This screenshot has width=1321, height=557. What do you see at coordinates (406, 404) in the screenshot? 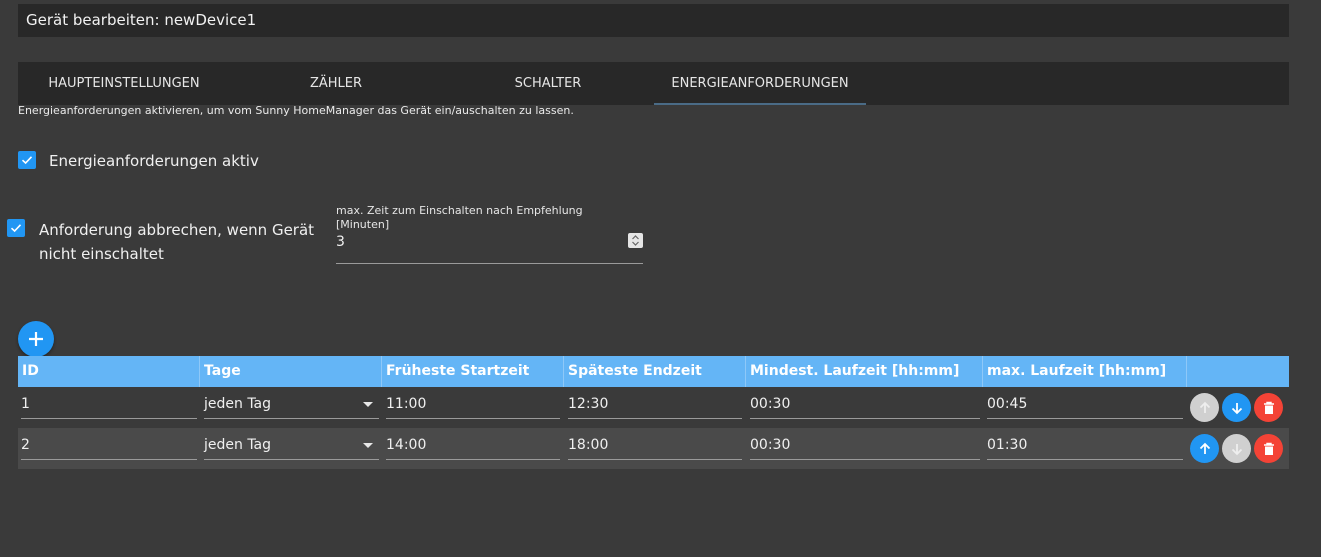
I see `earliest-start-value: 11:00` at bounding box center [406, 404].